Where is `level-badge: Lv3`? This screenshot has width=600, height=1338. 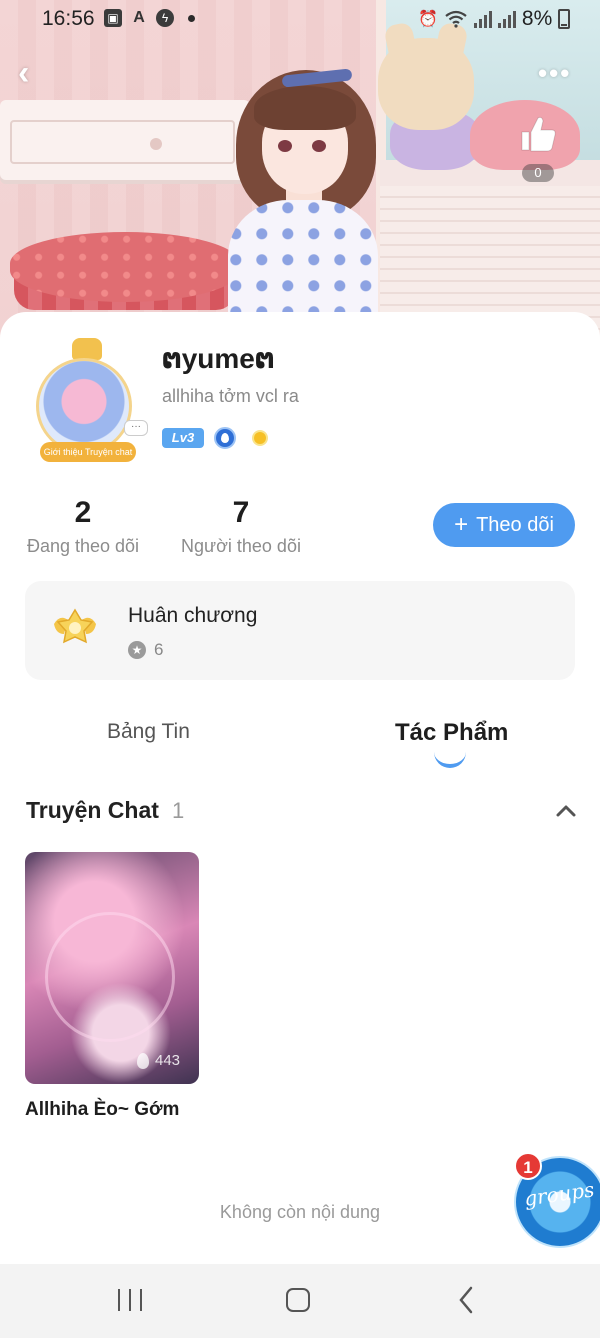 level-badge: Lv3 is located at coordinates (183, 438).